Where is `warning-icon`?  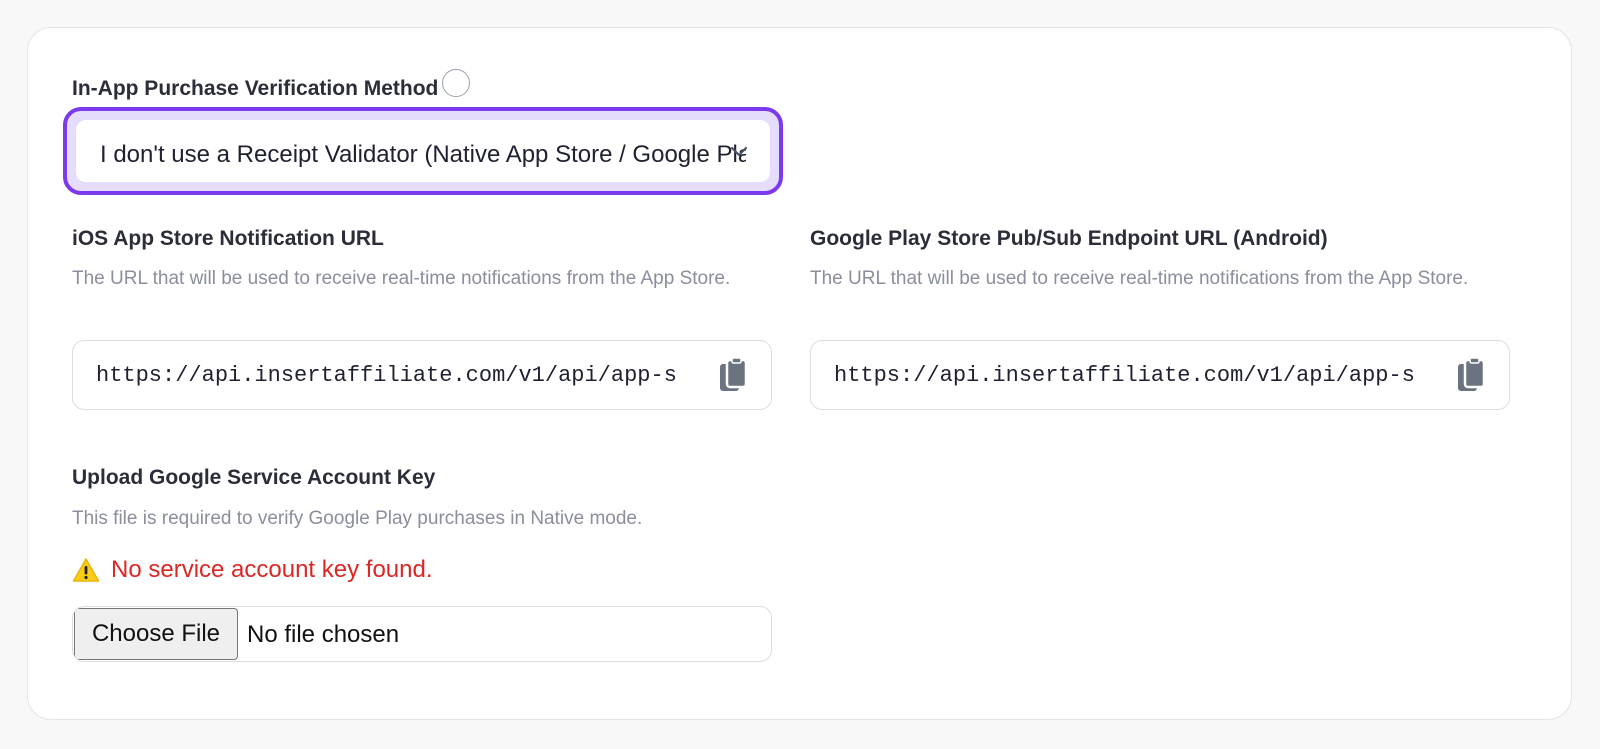
warning-icon is located at coordinates (86, 570).